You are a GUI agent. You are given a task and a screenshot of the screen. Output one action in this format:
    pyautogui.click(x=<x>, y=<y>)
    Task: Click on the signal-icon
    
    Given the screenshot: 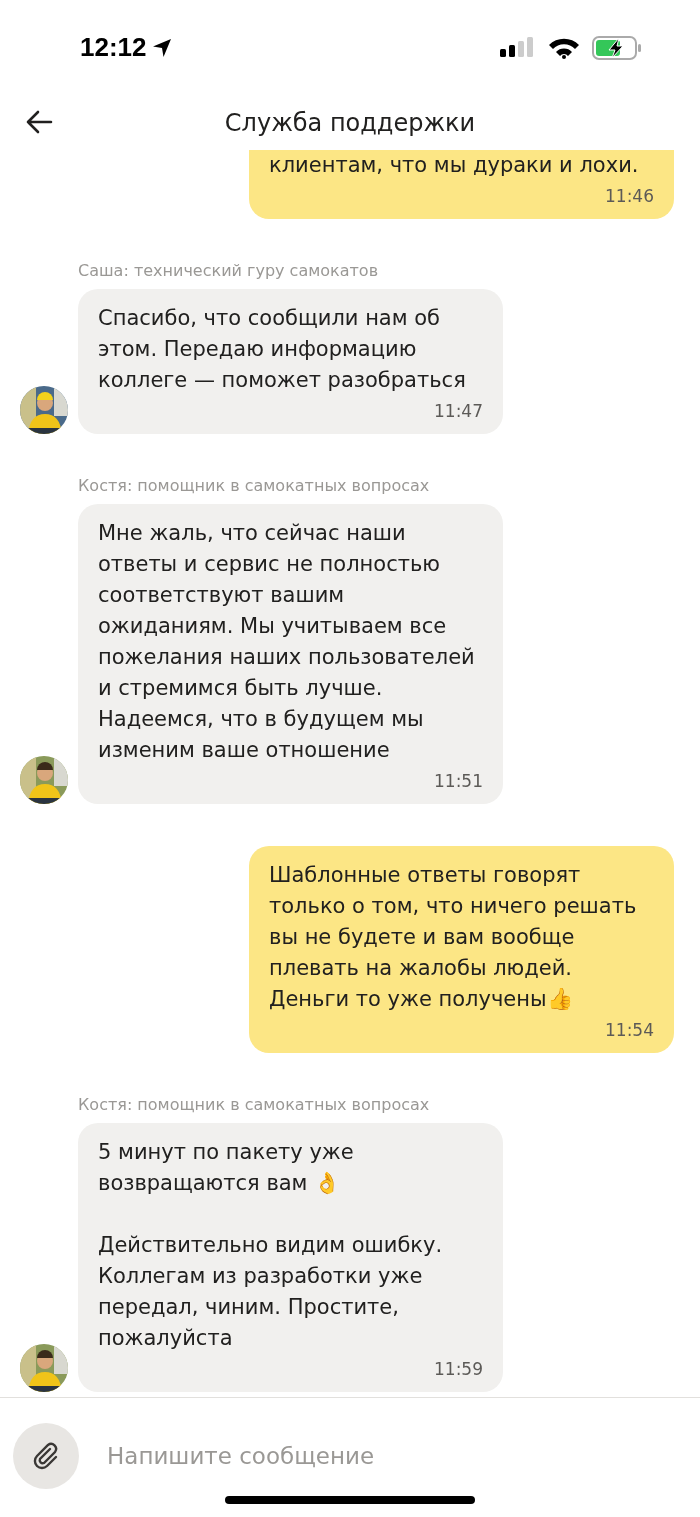 What is the action you would take?
    pyautogui.click(x=518, y=47)
    